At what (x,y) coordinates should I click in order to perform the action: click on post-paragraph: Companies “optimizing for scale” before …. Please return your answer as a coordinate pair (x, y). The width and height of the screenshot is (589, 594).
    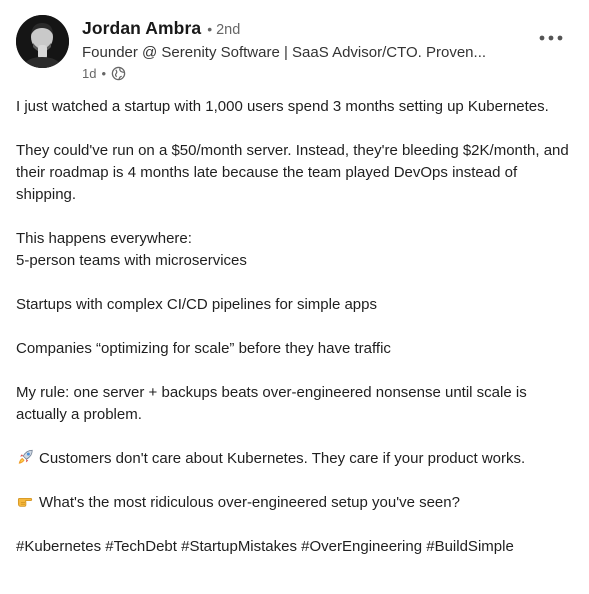
    Looking at the image, I should click on (203, 348).